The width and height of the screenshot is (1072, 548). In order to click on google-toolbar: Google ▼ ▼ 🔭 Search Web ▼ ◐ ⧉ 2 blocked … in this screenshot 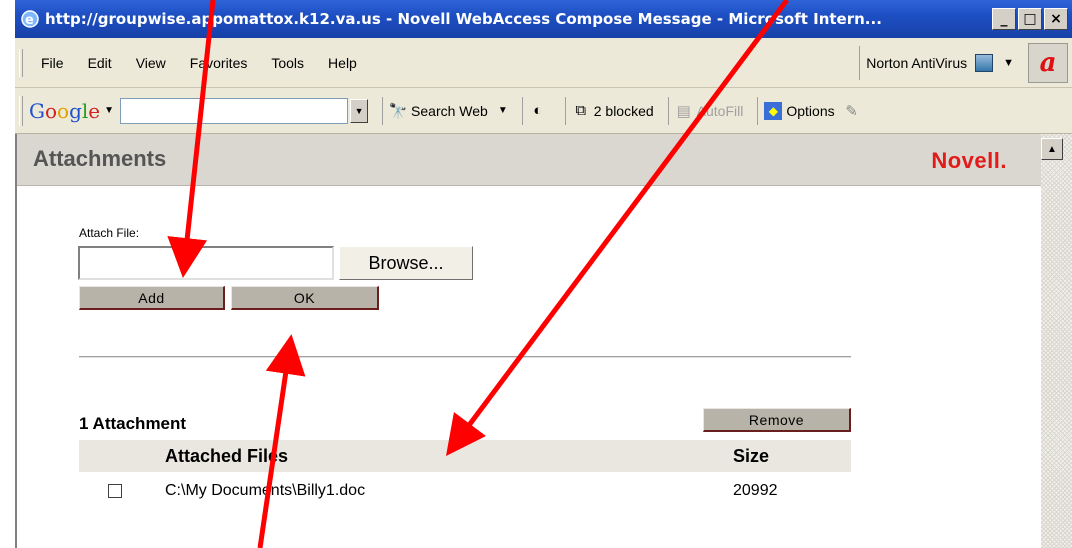, I will do `click(543, 111)`.